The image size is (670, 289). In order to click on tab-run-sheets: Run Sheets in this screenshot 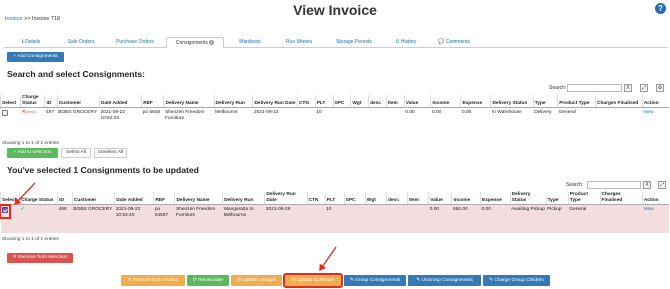, I will do `click(299, 42)`.